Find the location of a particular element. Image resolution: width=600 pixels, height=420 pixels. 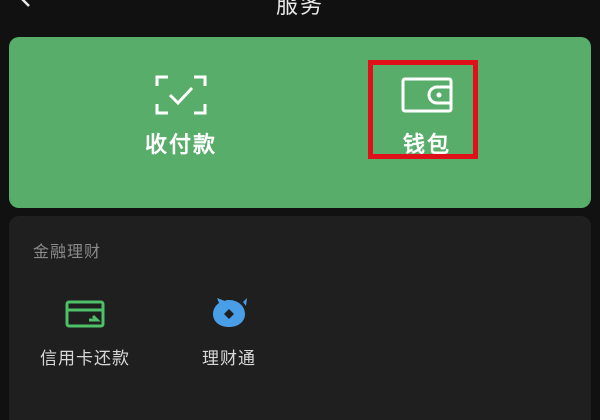

credit-card-repay-label: 信用卡还款 is located at coordinates (85, 359).